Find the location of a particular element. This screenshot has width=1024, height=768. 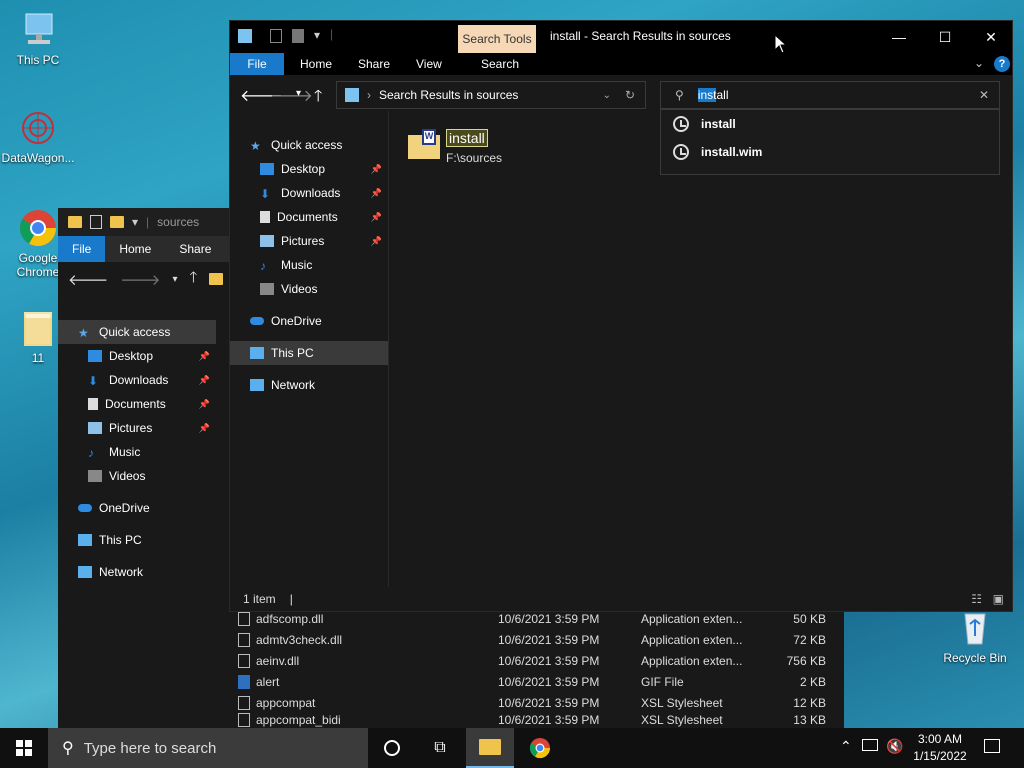

task-view-icon: ⧉ is located at coordinates (440, 747).